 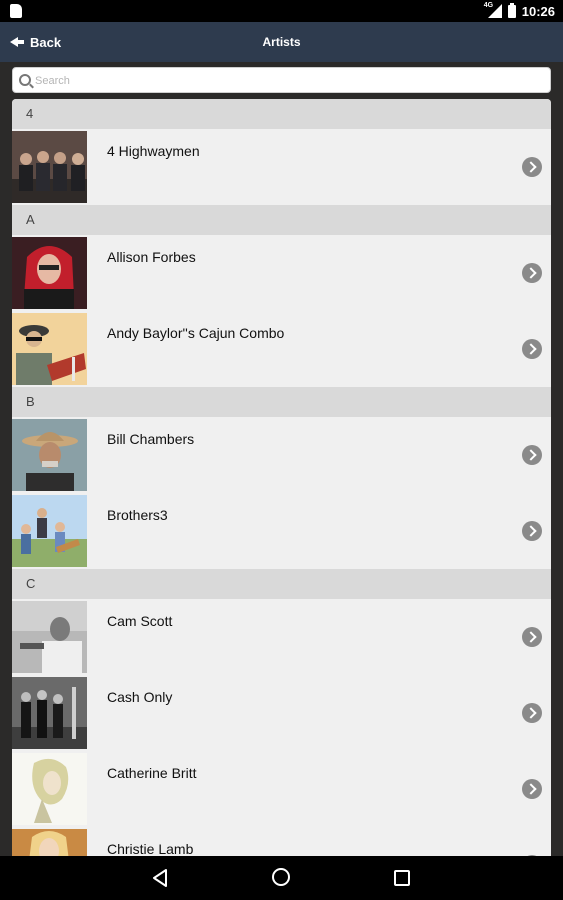 I want to click on search-input, so click(x=285, y=81).